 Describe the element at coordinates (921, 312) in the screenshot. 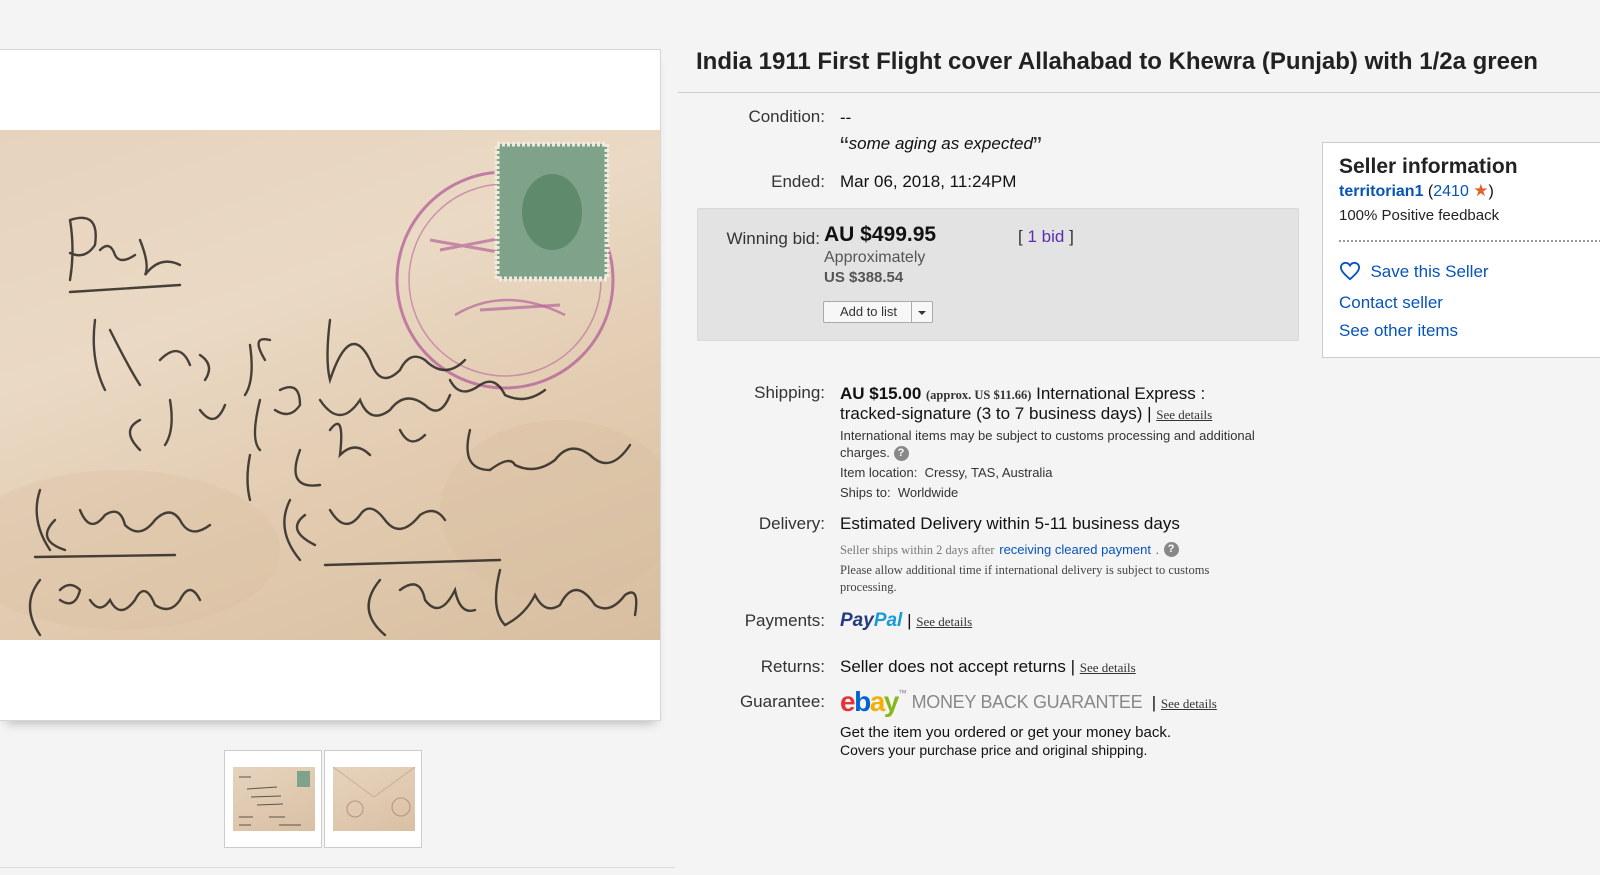

I see `dropdown-arrow-icon` at that location.